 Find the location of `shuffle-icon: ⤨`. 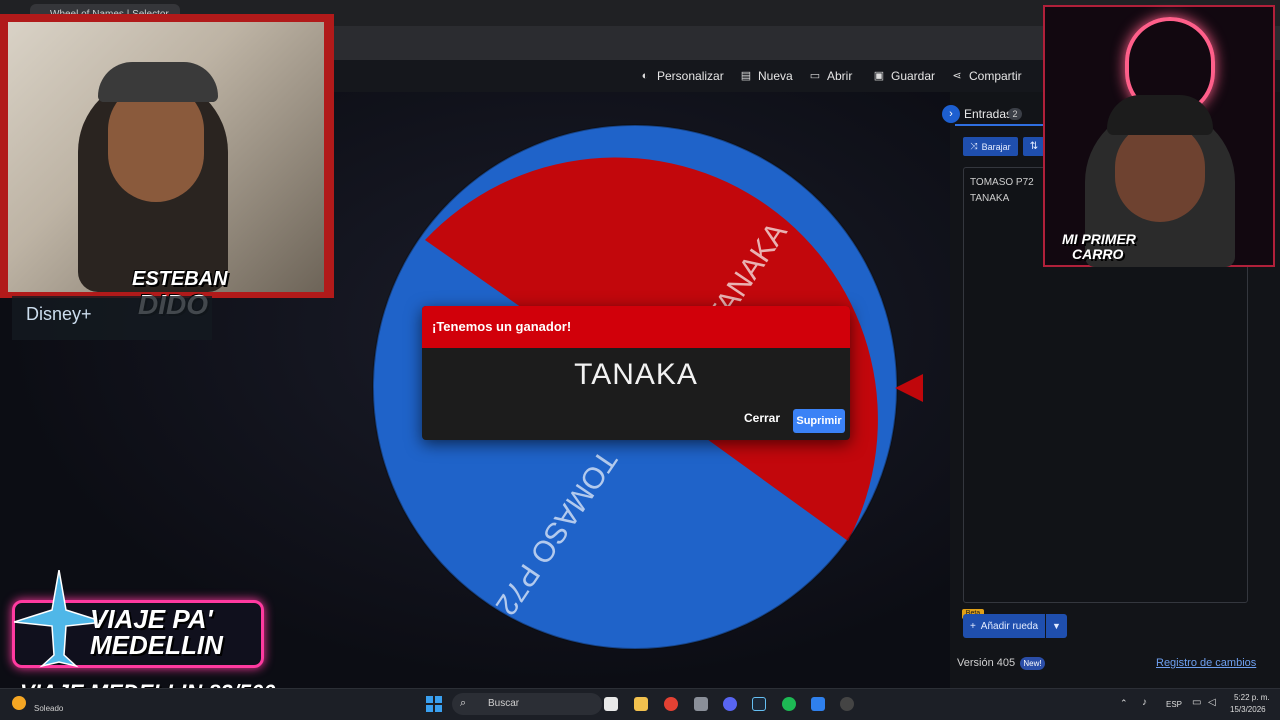

shuffle-icon: ⤨ is located at coordinates (974, 146).